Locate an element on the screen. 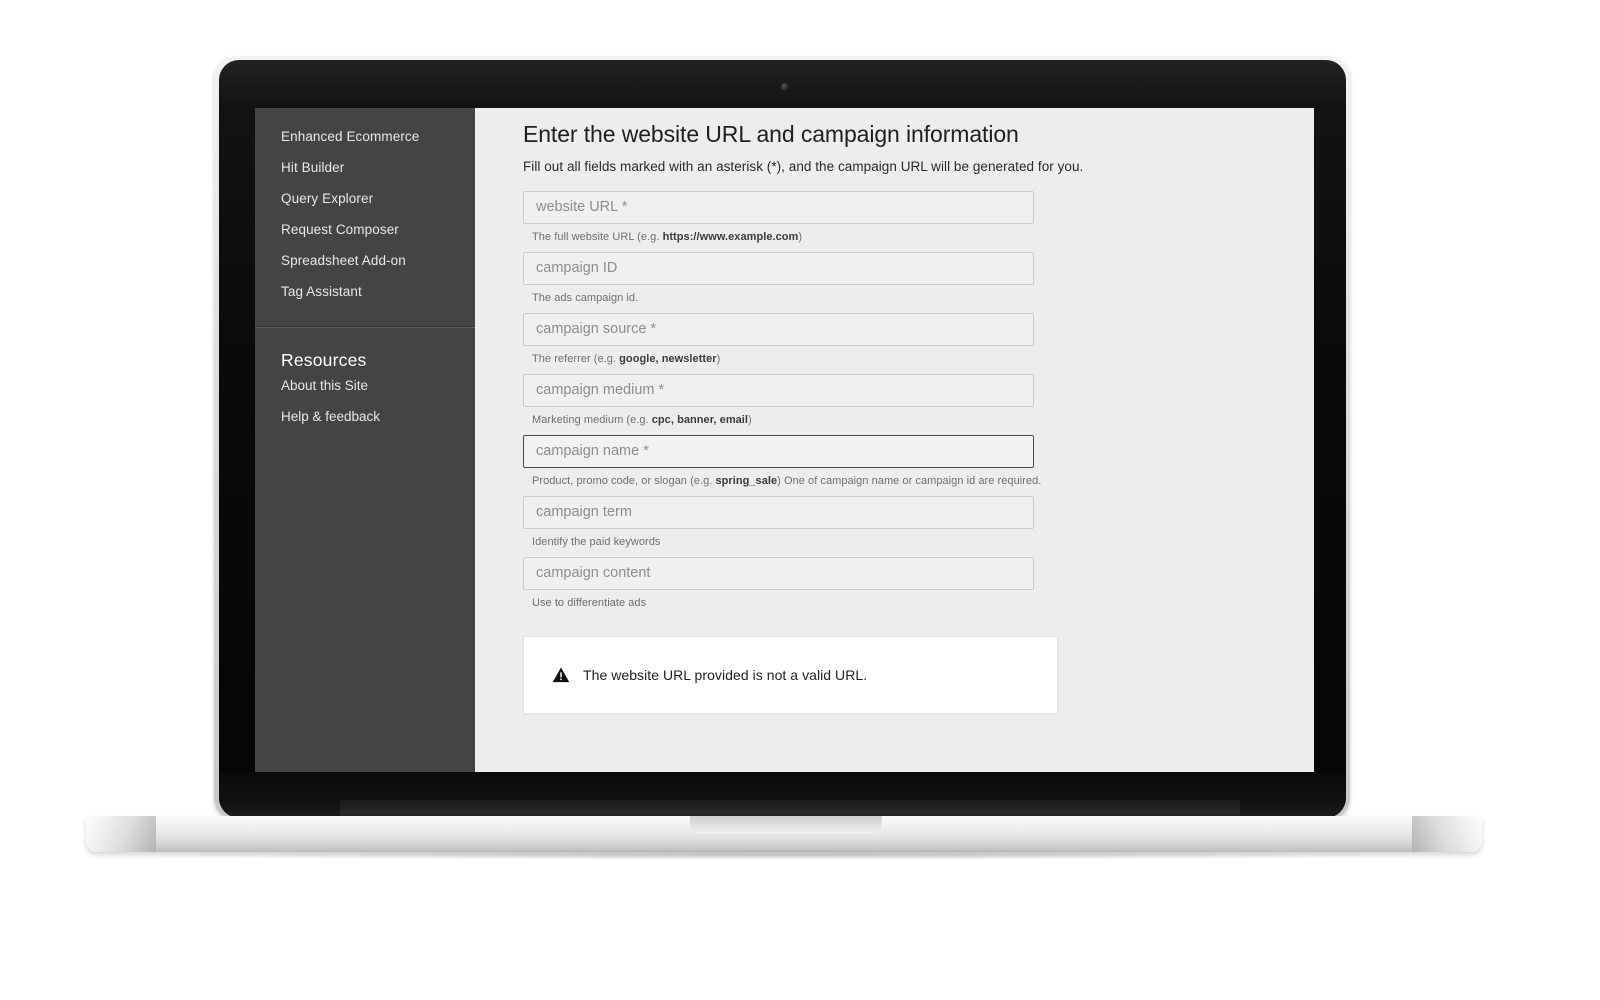  sidebar-item-query-explorer: Query Explorer is located at coordinates (365, 198).